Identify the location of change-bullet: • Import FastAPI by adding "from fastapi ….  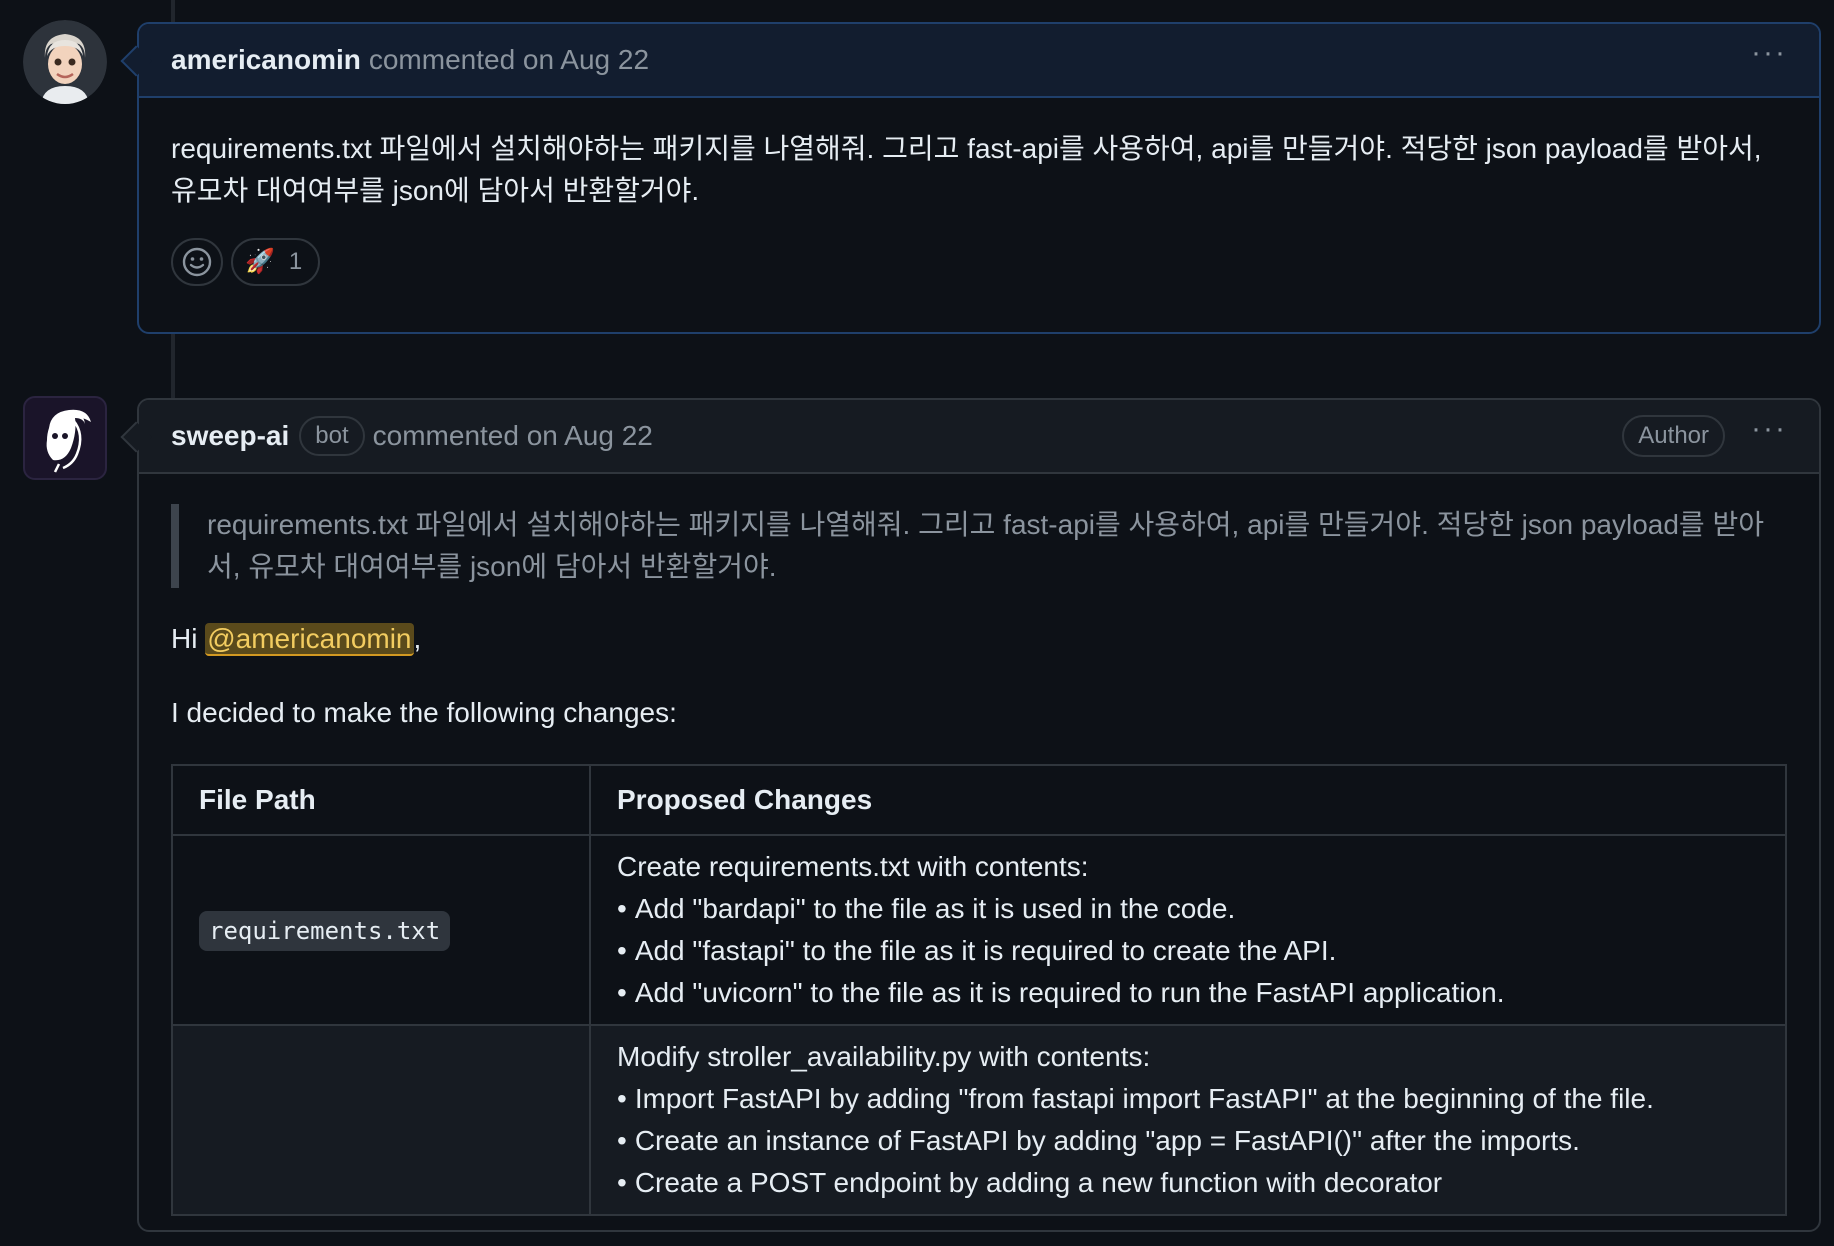
(1135, 1098).